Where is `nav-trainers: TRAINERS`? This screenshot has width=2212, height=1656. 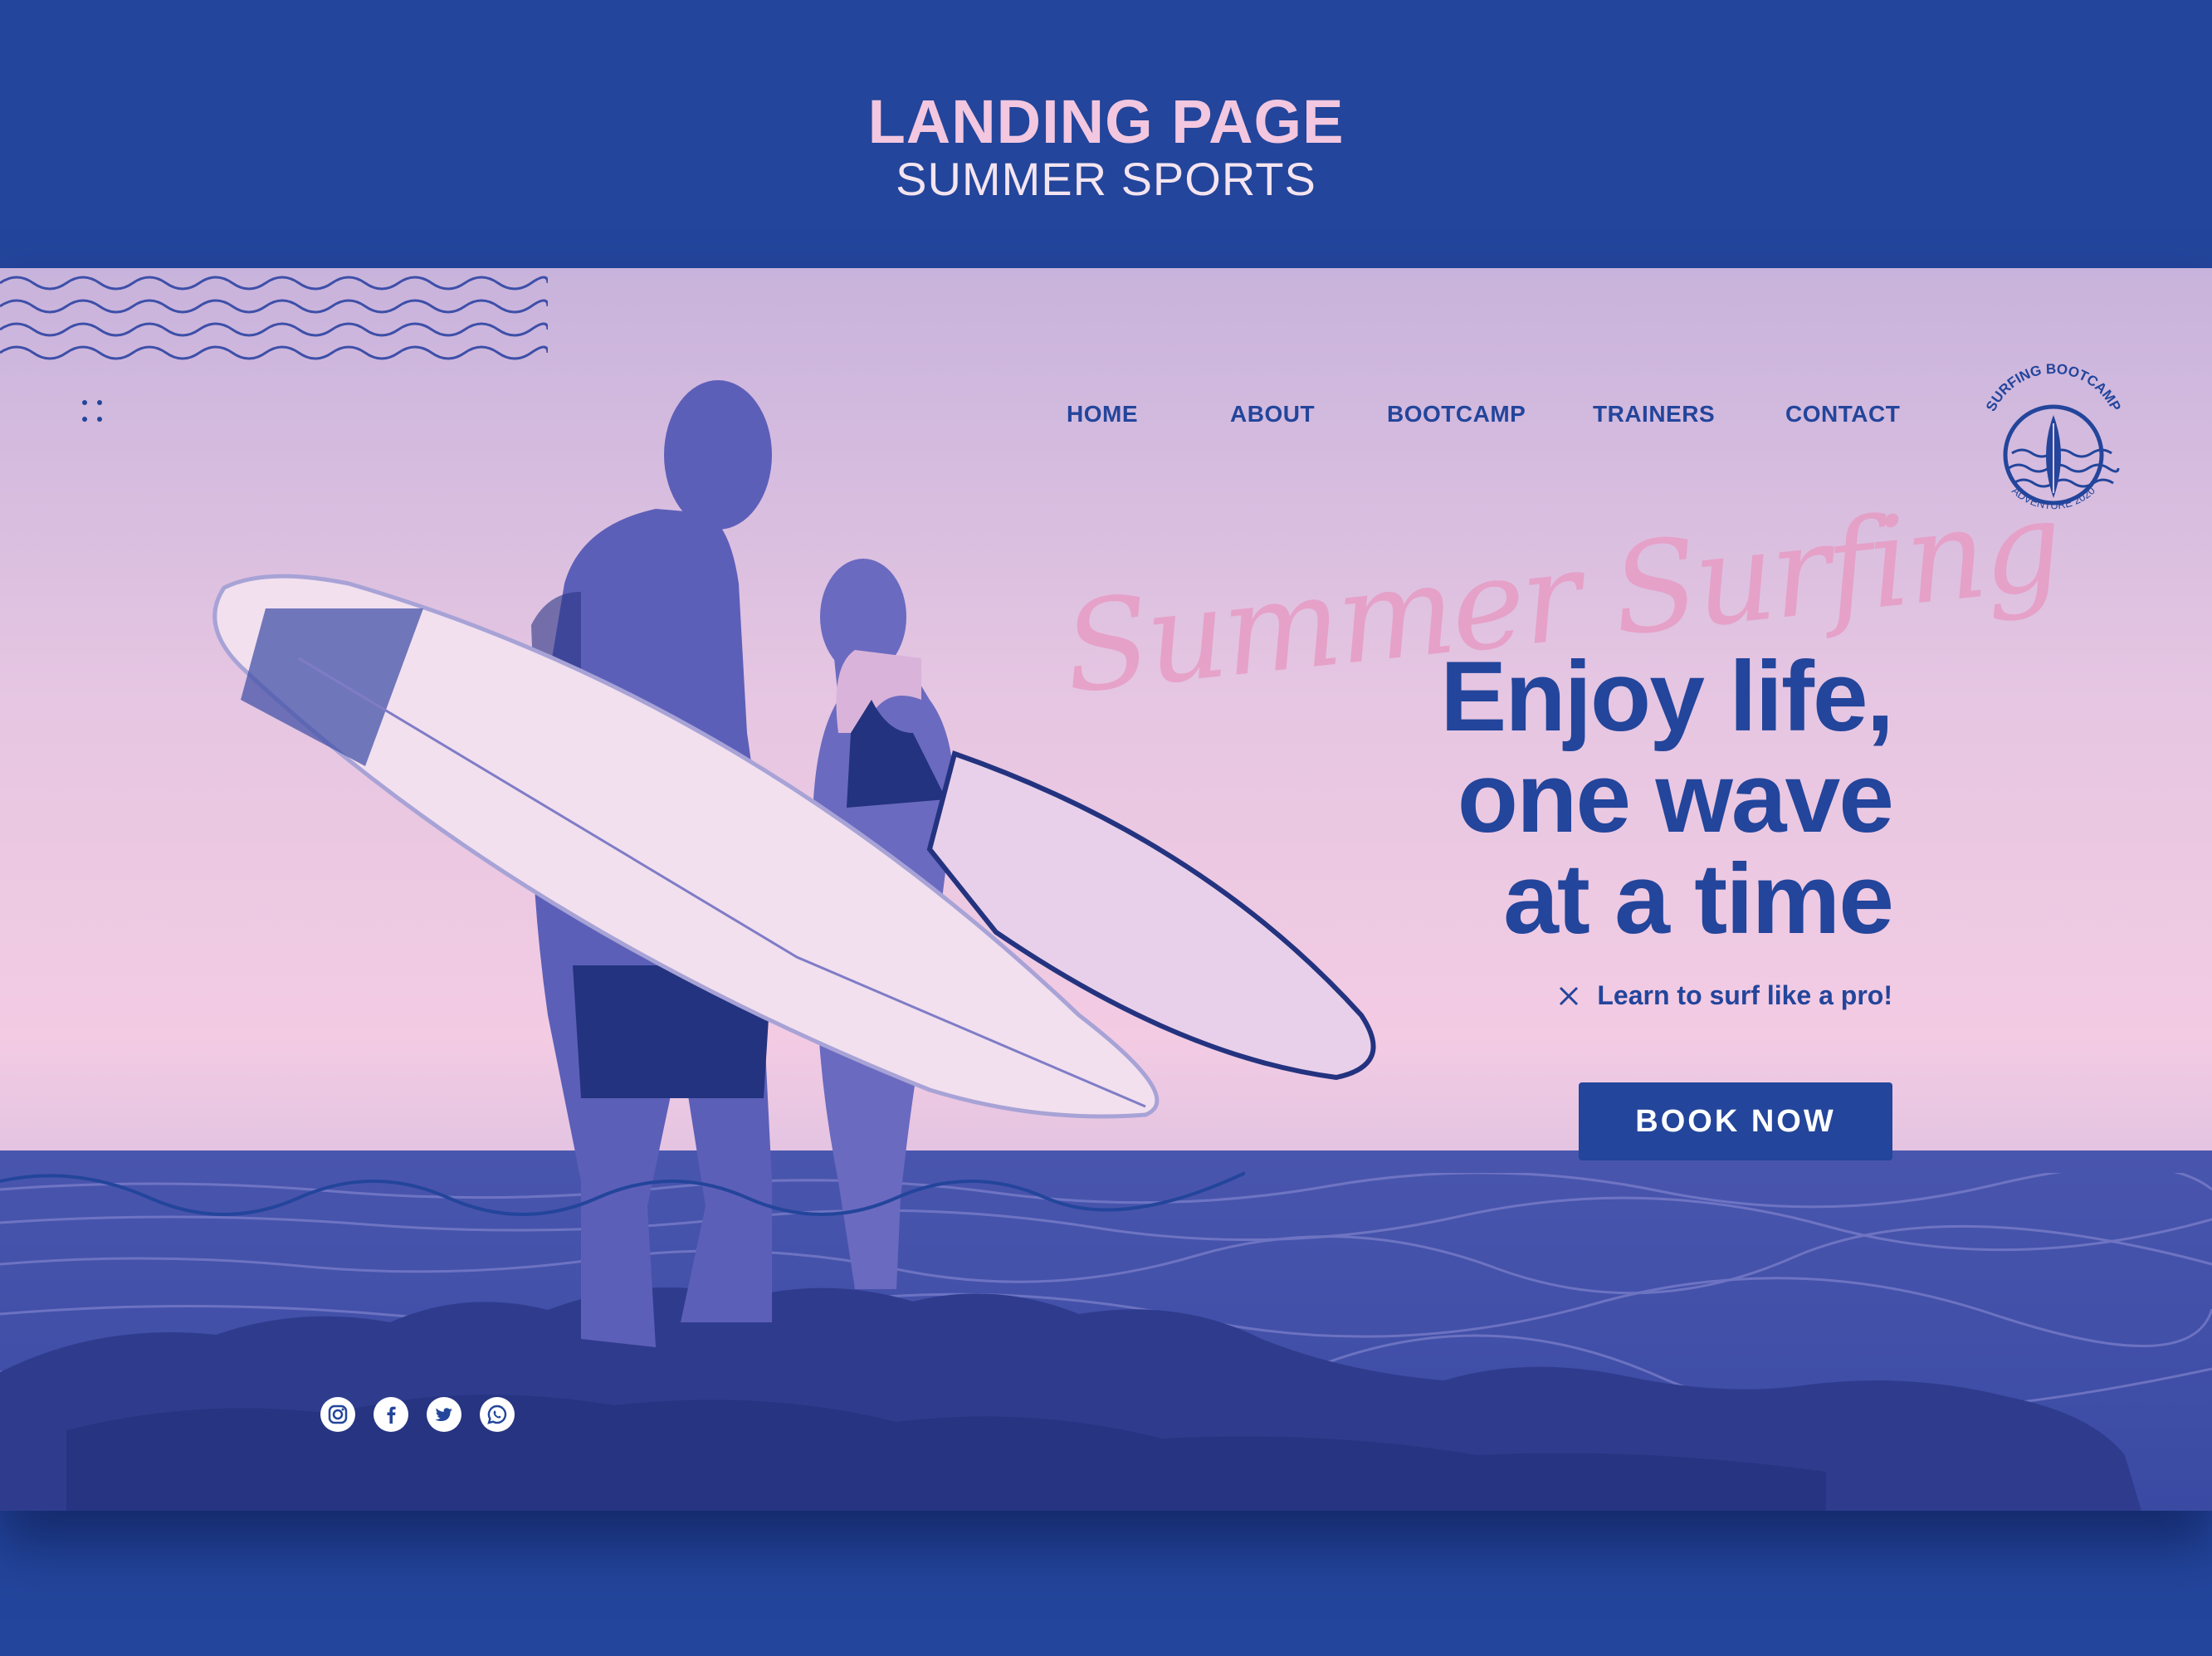 nav-trainers: TRAINERS is located at coordinates (1654, 414).